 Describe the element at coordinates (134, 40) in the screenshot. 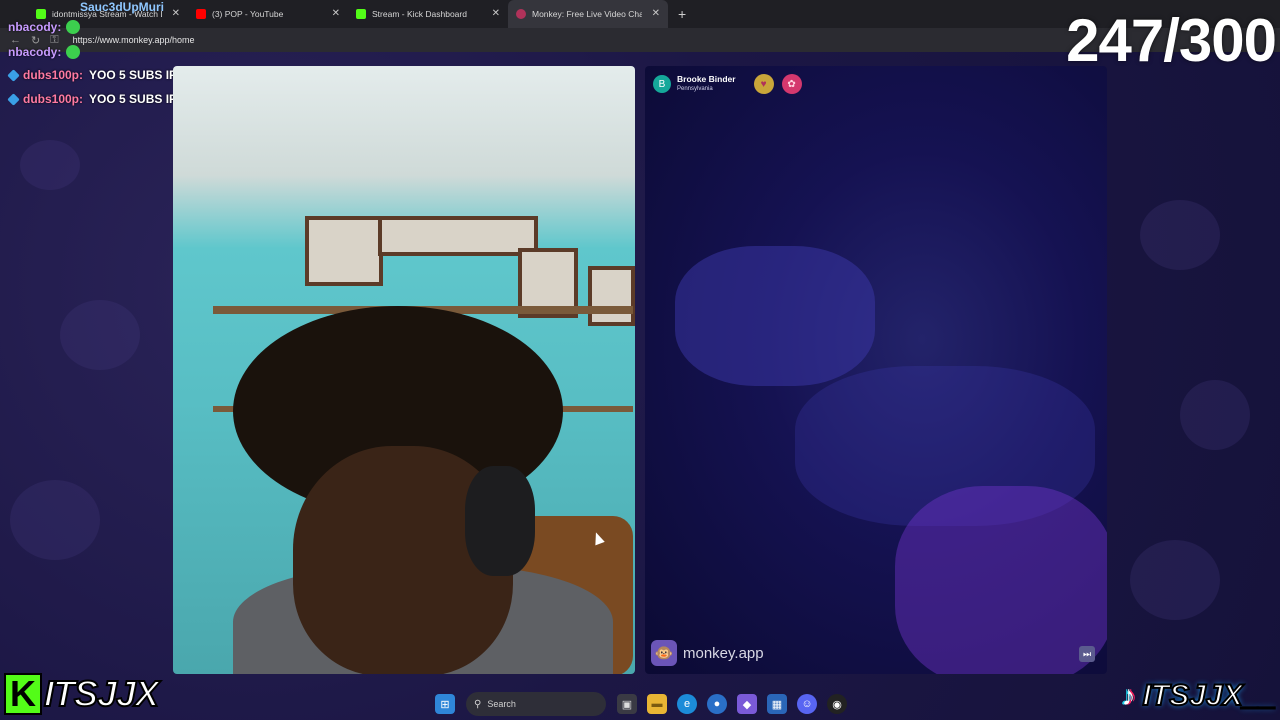

I see `url-field: https://www.monkey.app/home` at that location.